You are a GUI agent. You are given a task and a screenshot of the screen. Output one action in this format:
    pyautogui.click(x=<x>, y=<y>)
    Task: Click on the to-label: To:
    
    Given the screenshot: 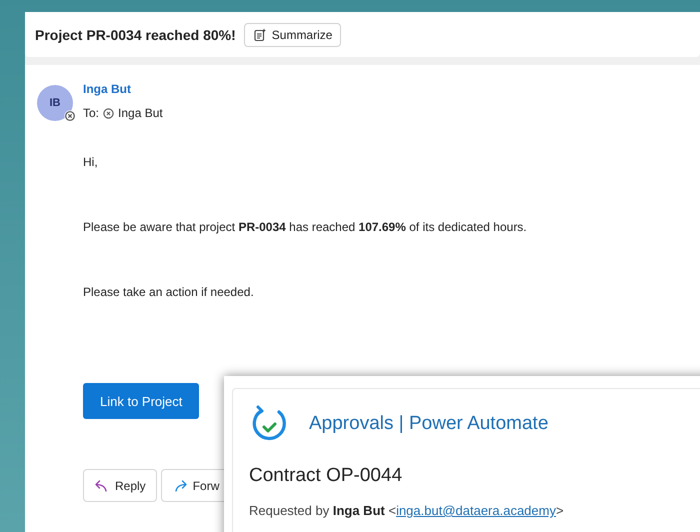 What is the action you would take?
    pyautogui.click(x=91, y=113)
    